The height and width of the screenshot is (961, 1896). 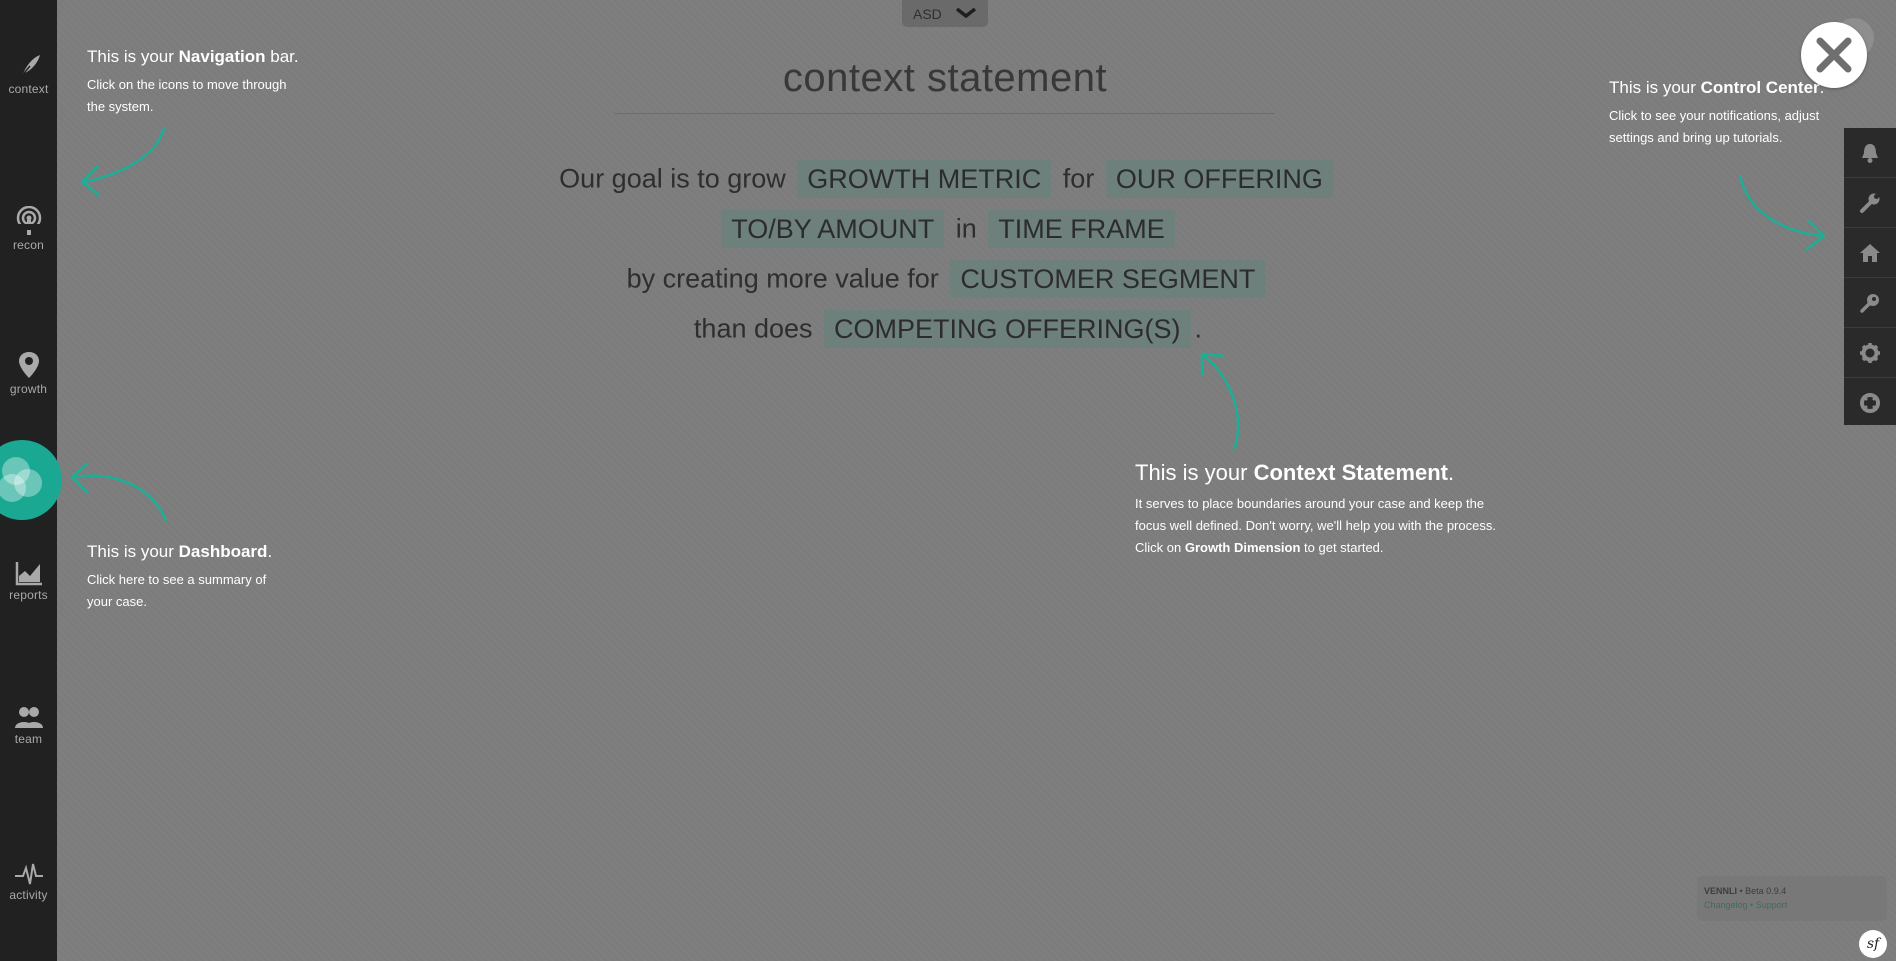 What do you see at coordinates (1726, 905) in the screenshot?
I see `changelog-link: Changelog` at bounding box center [1726, 905].